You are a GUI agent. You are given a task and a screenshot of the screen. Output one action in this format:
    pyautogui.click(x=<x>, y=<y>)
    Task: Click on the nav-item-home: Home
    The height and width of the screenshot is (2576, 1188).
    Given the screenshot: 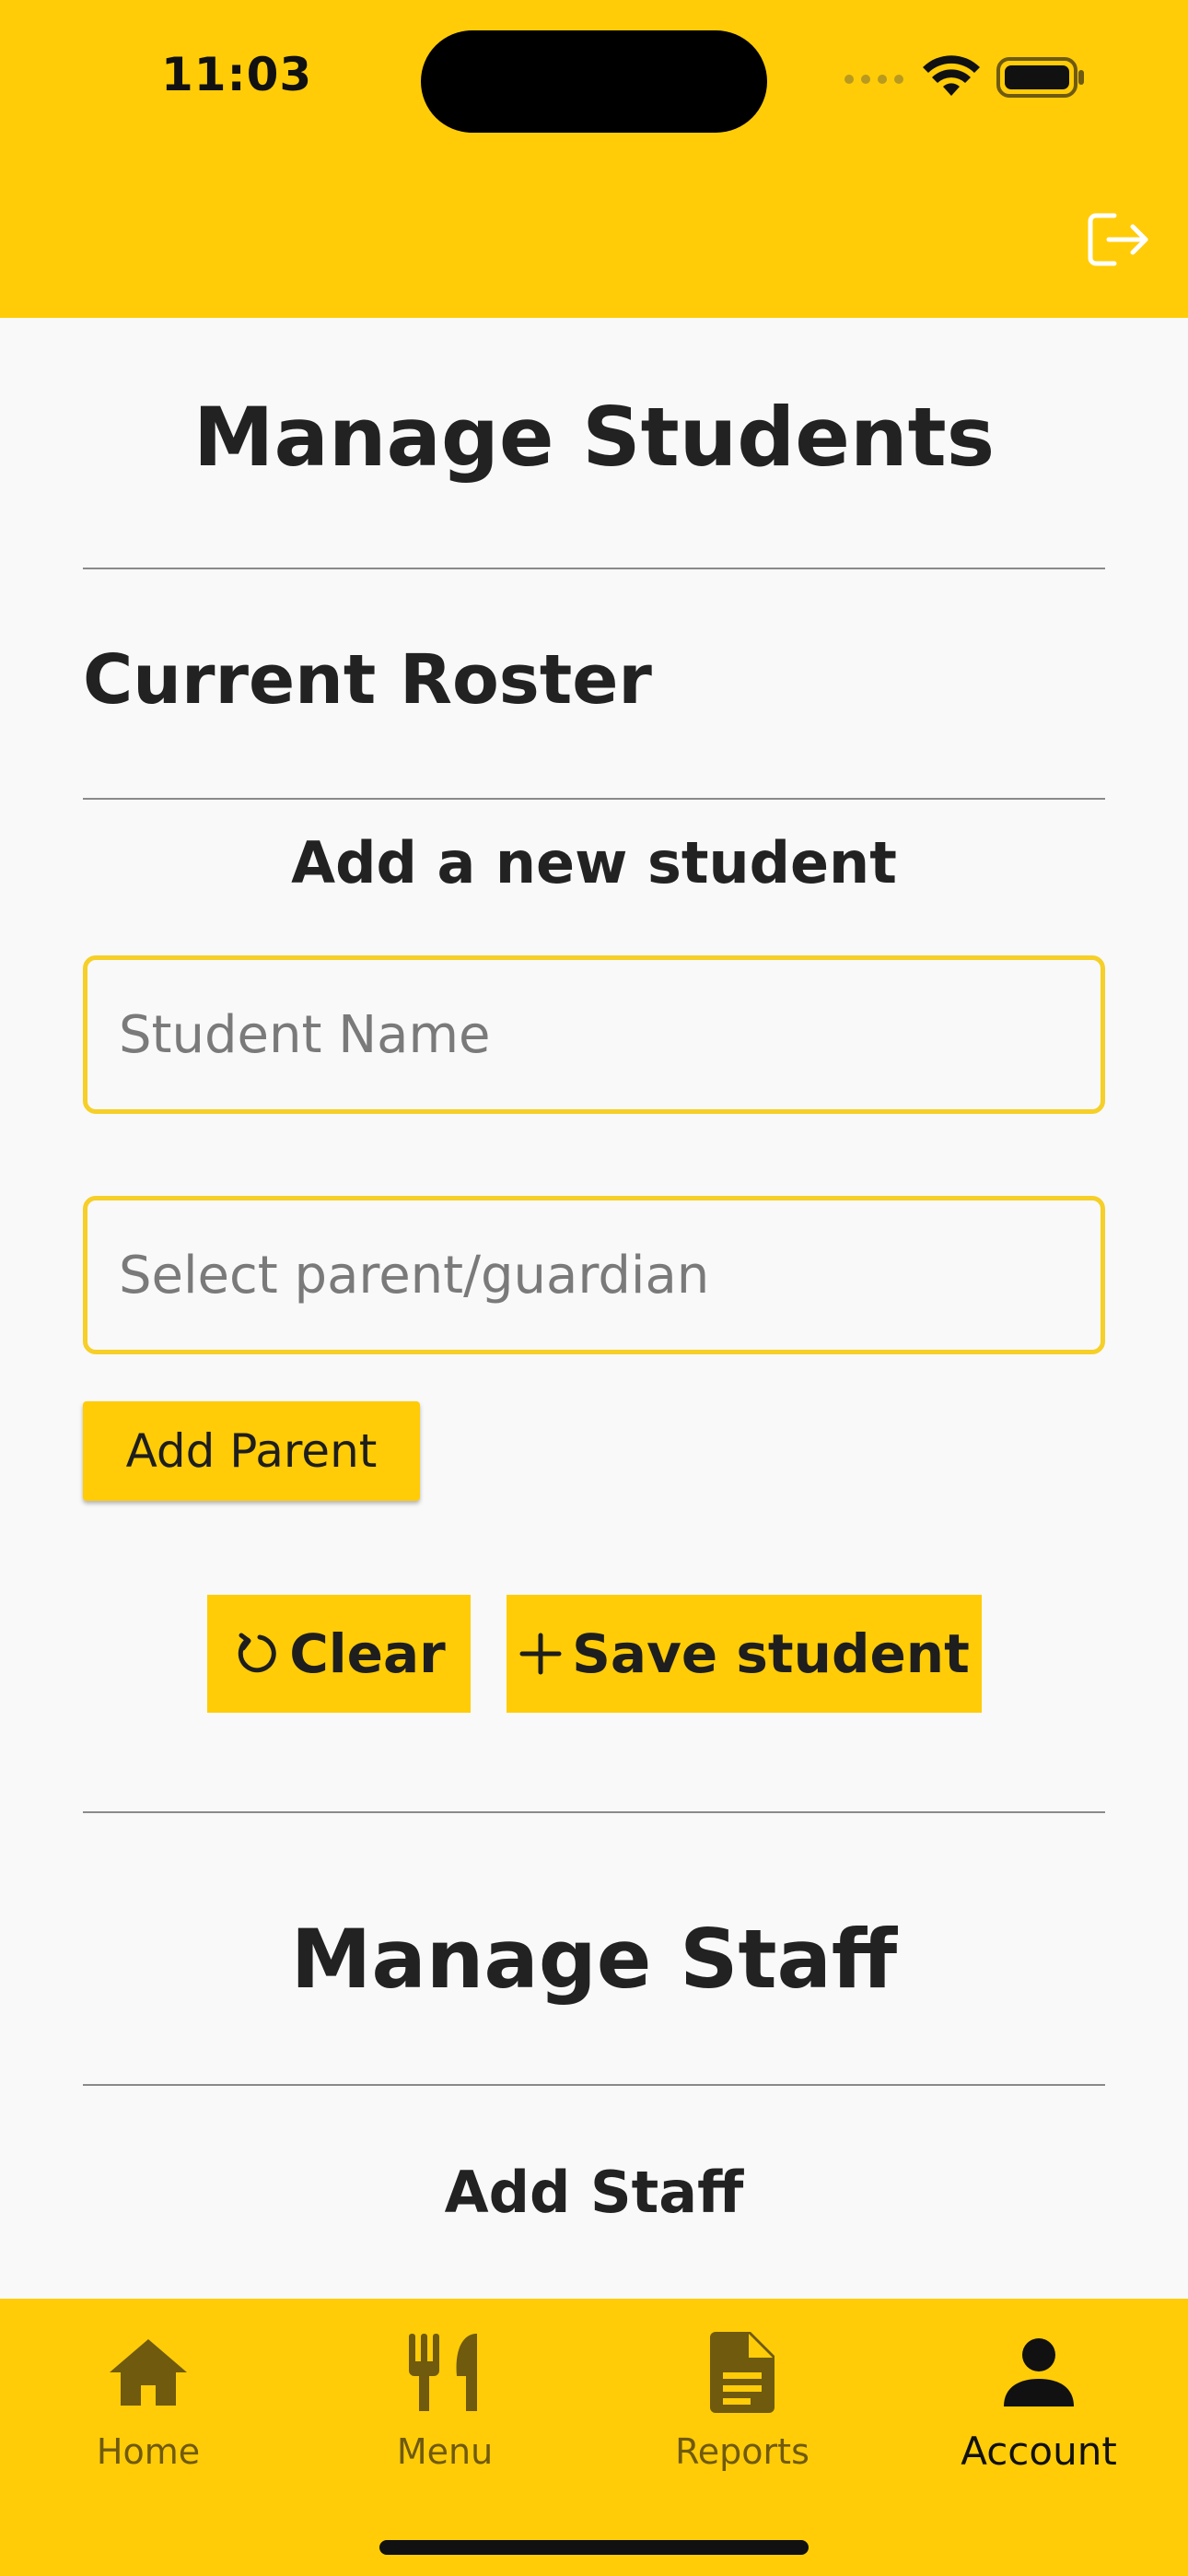 What is the action you would take?
    pyautogui.click(x=148, y=2400)
    